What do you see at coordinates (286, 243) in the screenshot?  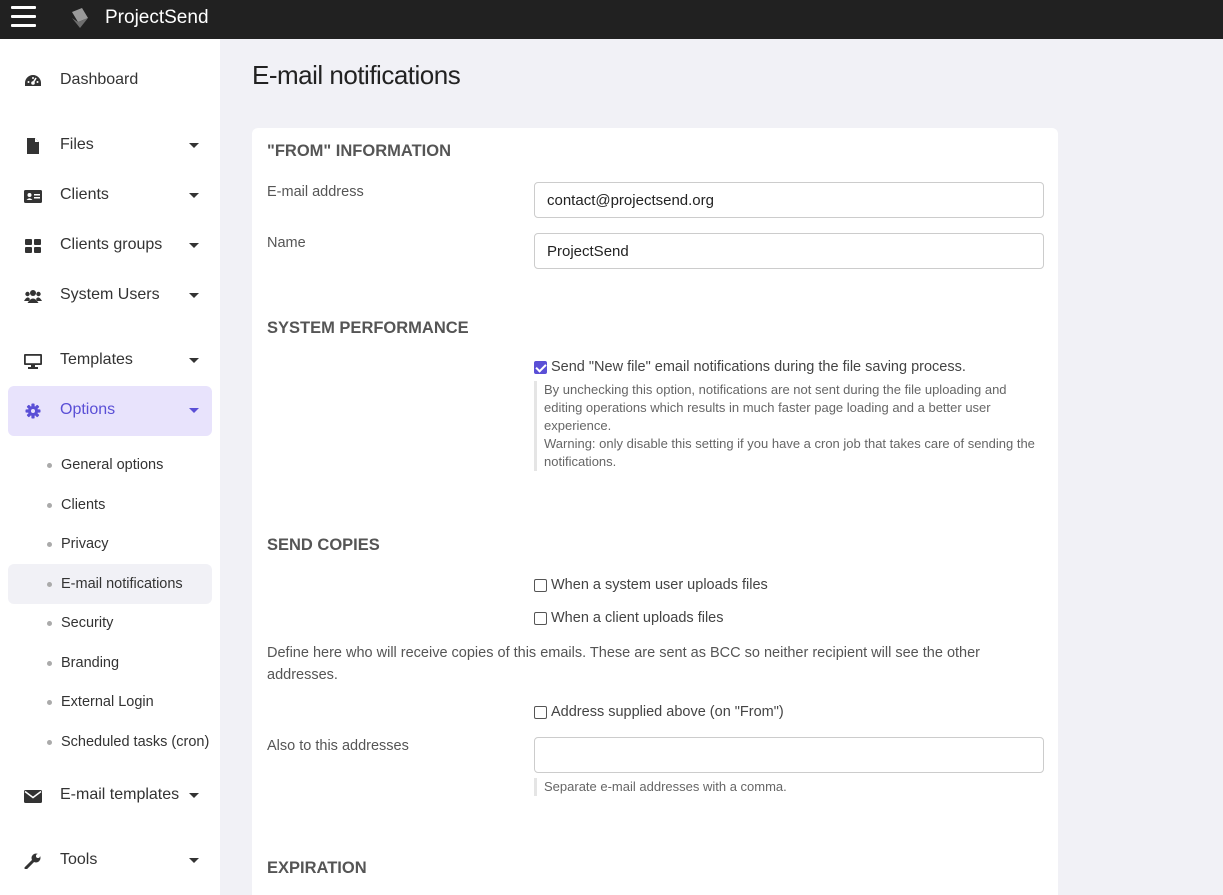 I see `name-label: Name` at bounding box center [286, 243].